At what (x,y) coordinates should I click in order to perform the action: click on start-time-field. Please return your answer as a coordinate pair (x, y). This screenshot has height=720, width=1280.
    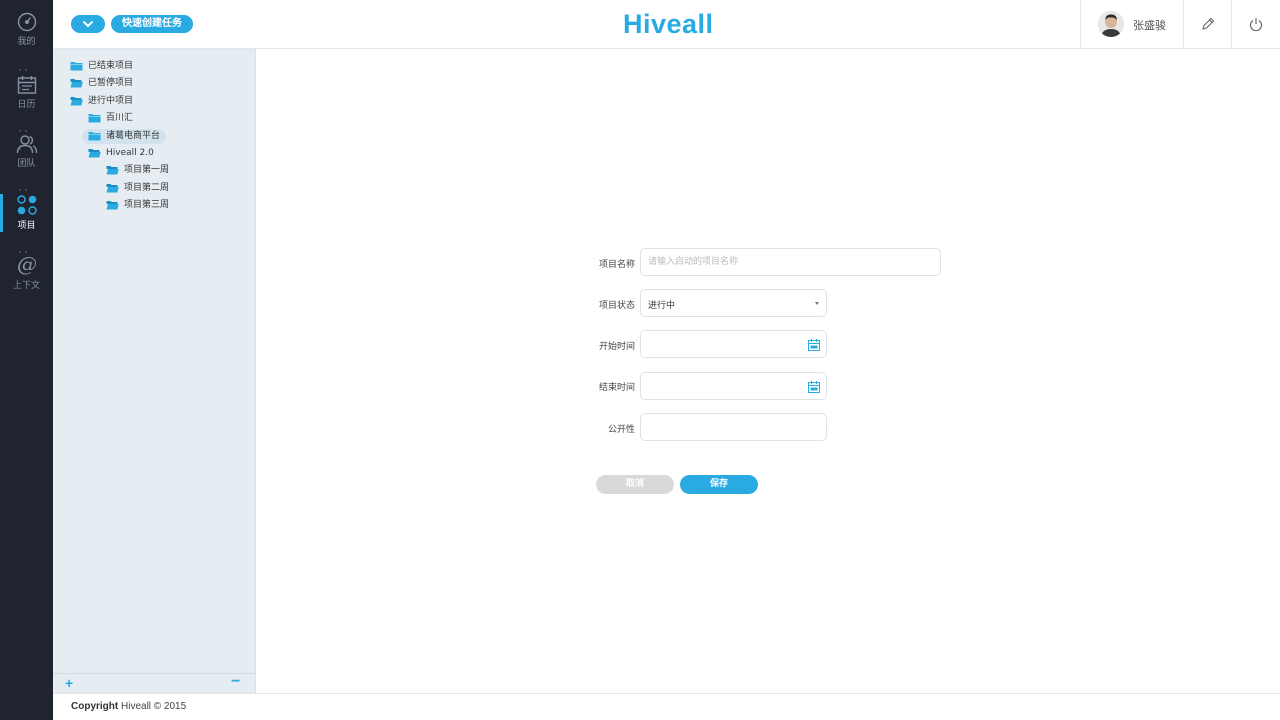
    Looking at the image, I should click on (733, 344).